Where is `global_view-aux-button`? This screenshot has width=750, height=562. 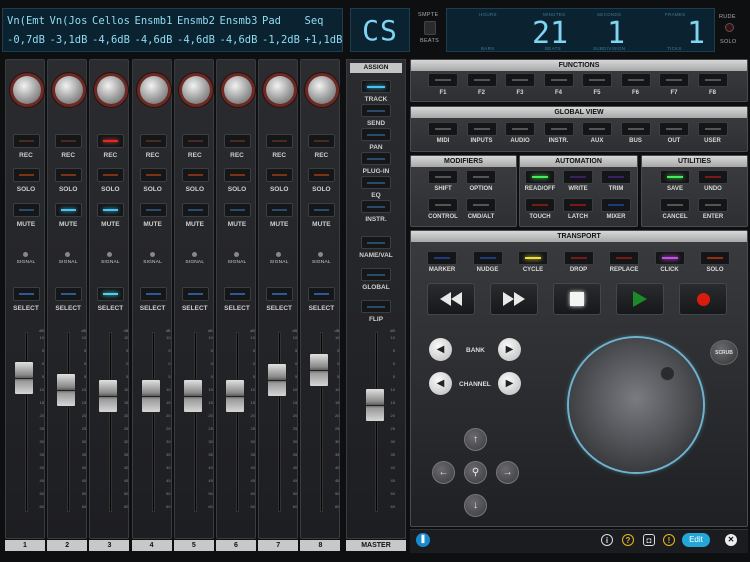 global_view-aux-button is located at coordinates (597, 129).